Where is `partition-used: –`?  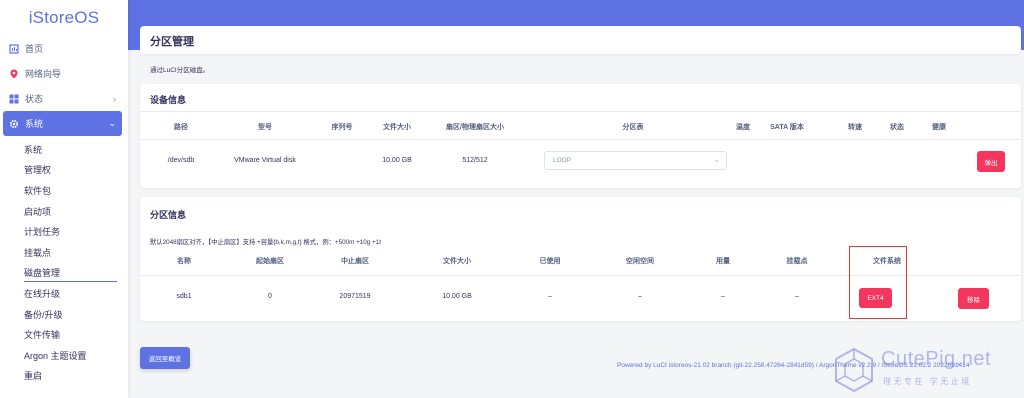 partition-used: – is located at coordinates (550, 296).